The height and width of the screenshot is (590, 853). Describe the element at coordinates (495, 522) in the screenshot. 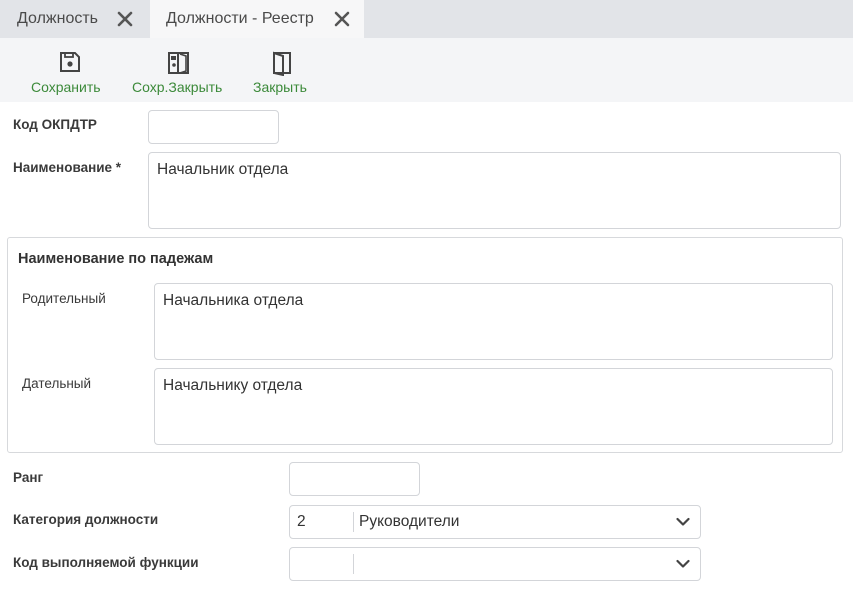

I see `category-select: 2 Руководители` at that location.